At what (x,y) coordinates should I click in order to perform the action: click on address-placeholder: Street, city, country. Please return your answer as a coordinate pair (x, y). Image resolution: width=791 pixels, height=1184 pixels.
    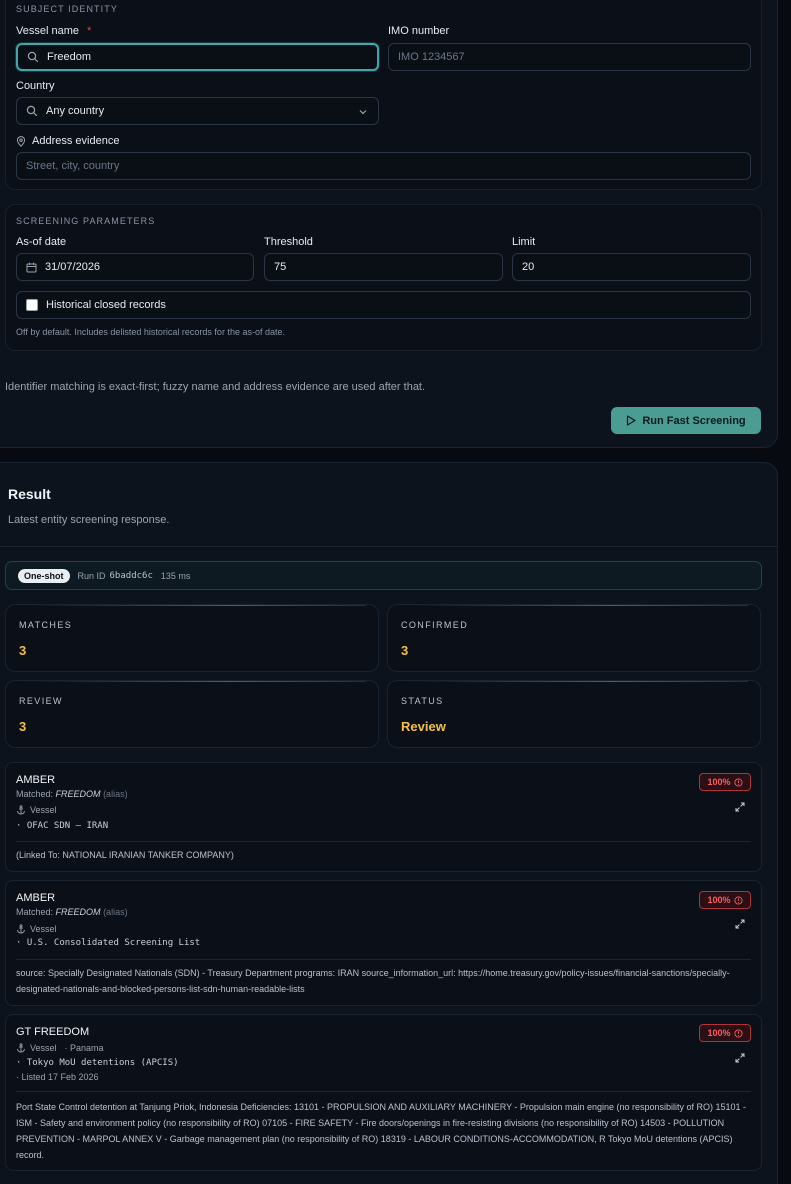
    Looking at the image, I should click on (73, 166).